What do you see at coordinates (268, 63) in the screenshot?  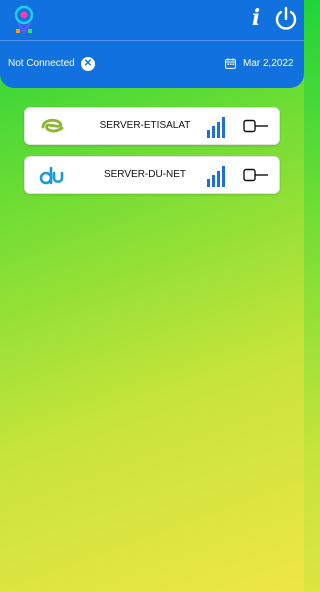 I see `date-text: Mar 2,2022` at bounding box center [268, 63].